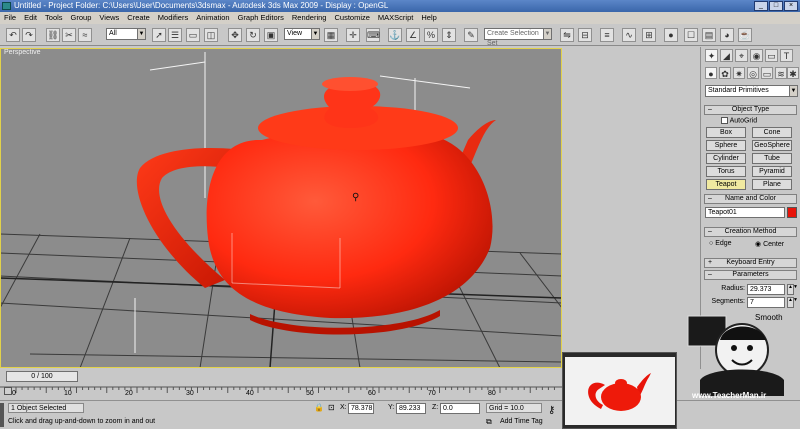 The image size is (800, 429). Describe the element at coordinates (745, 212) in the screenshot. I see `object-name-field: Teapot01` at that location.